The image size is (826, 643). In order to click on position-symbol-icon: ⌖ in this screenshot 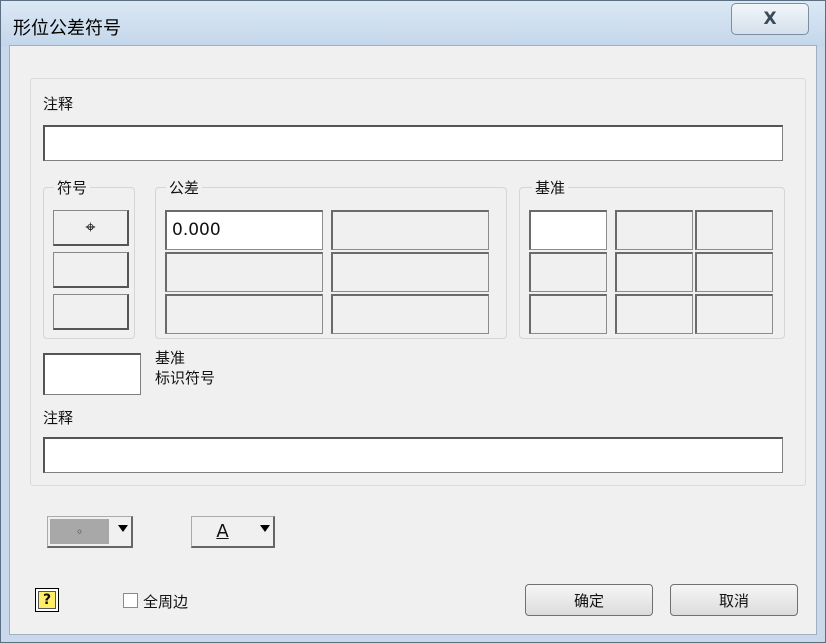, I will do `click(90, 227)`.